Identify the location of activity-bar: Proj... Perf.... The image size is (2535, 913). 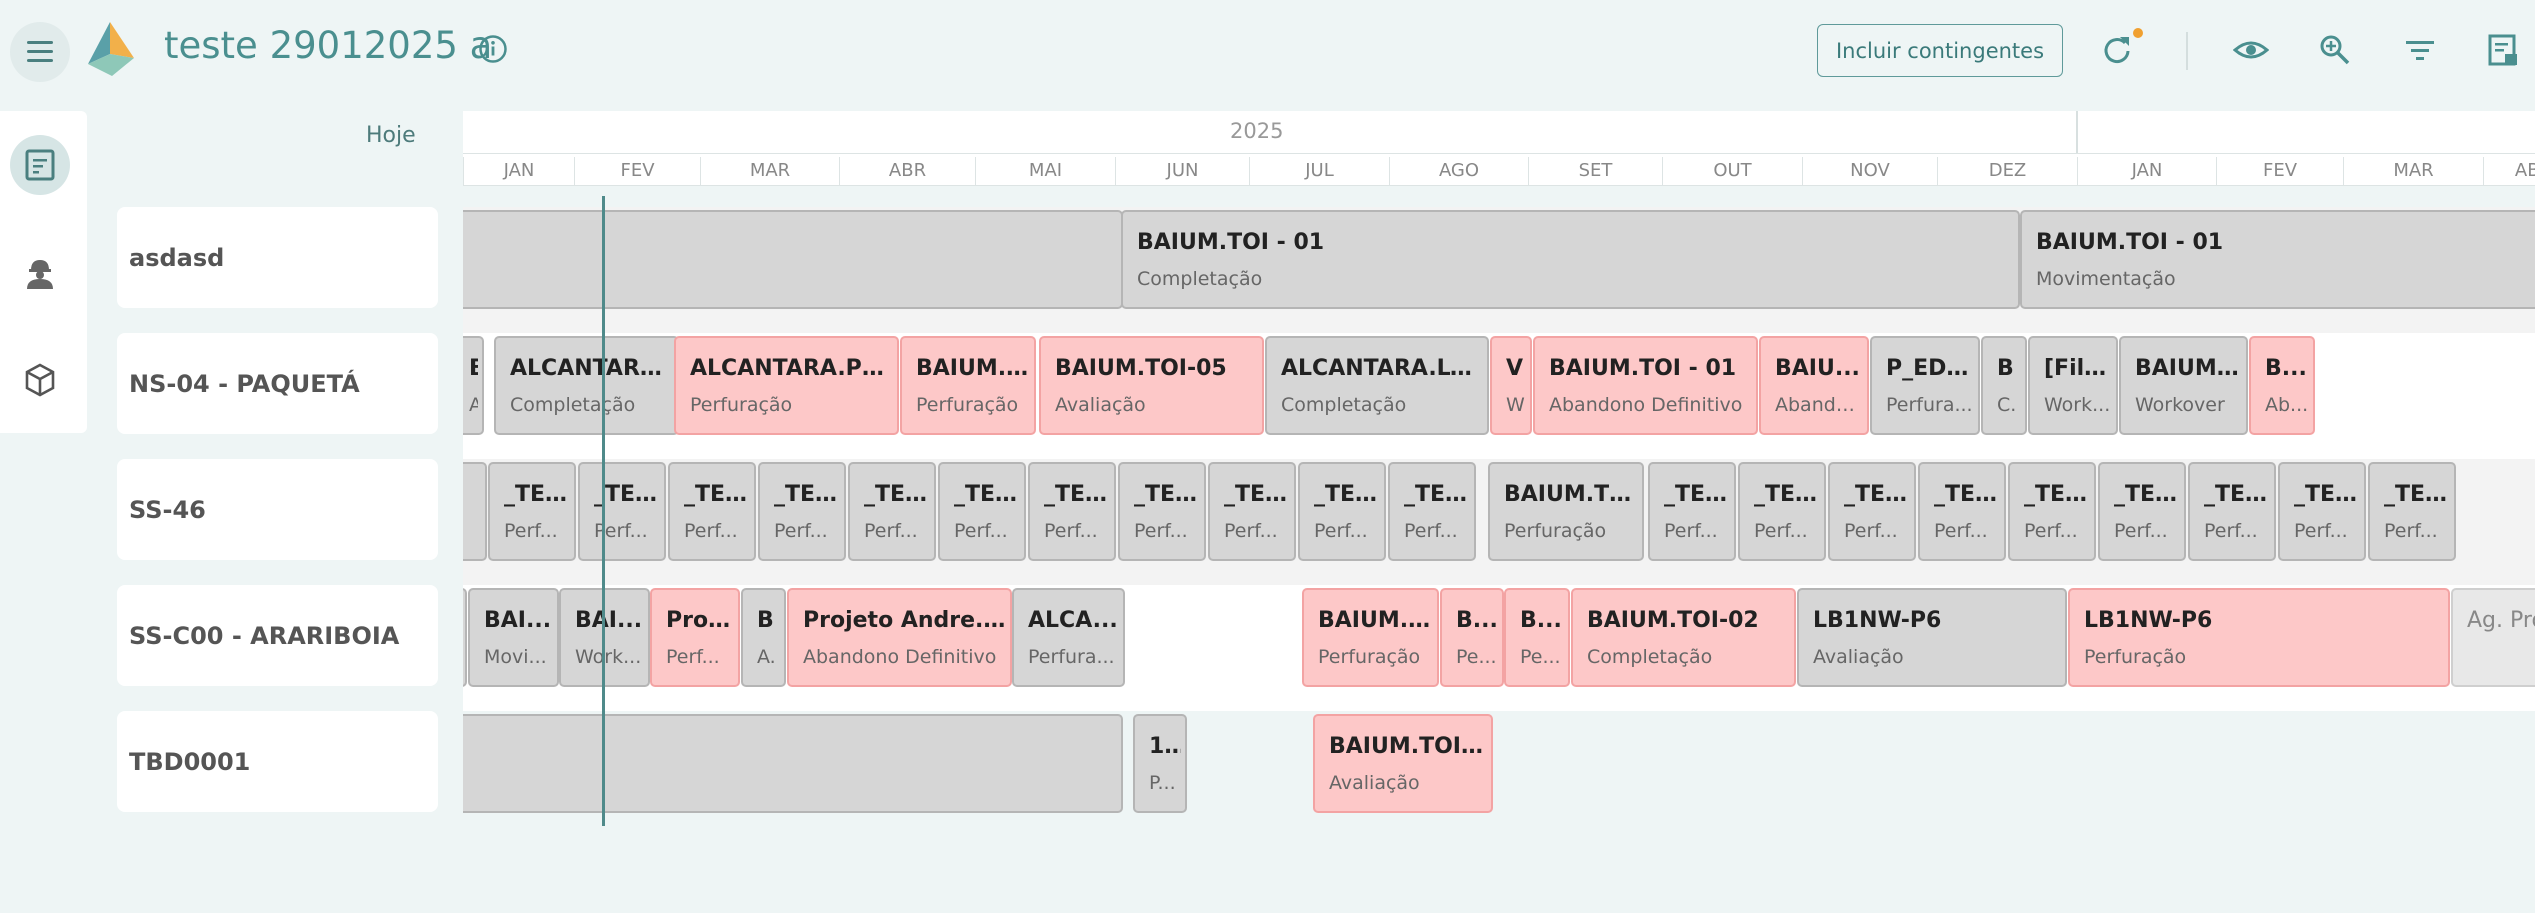
(695, 637).